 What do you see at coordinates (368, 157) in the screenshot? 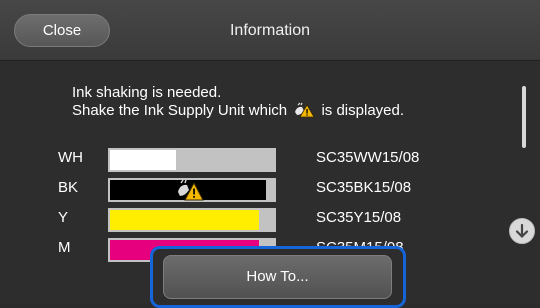
I see `ink-part-number: SC35WW15/08` at bounding box center [368, 157].